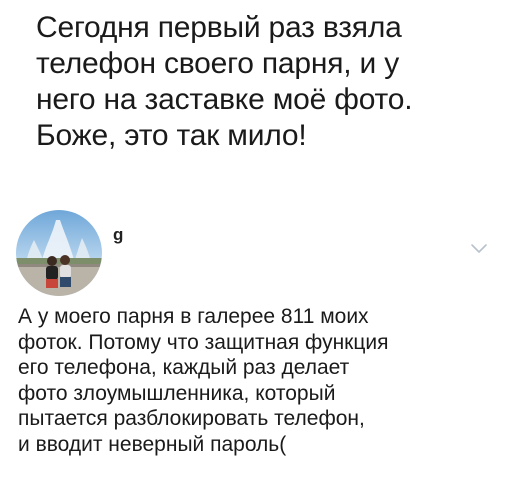  Describe the element at coordinates (219, 27) in the screenshot. I see `headline-line: Сегодня первый раз взяла` at that location.